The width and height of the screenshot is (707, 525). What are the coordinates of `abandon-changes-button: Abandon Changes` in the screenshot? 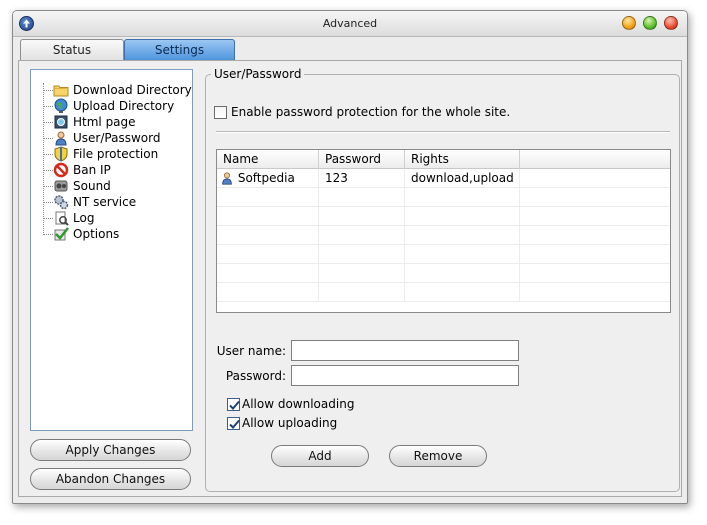 It's located at (110, 479).